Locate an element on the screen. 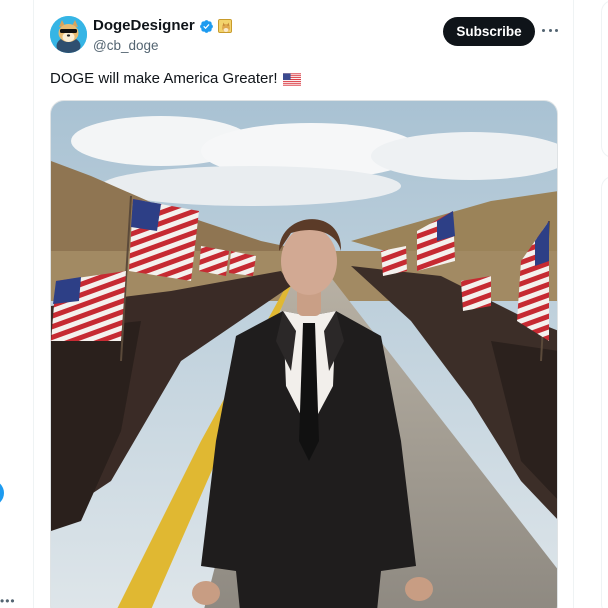  doge-avatar-icon is located at coordinates (68, 34).